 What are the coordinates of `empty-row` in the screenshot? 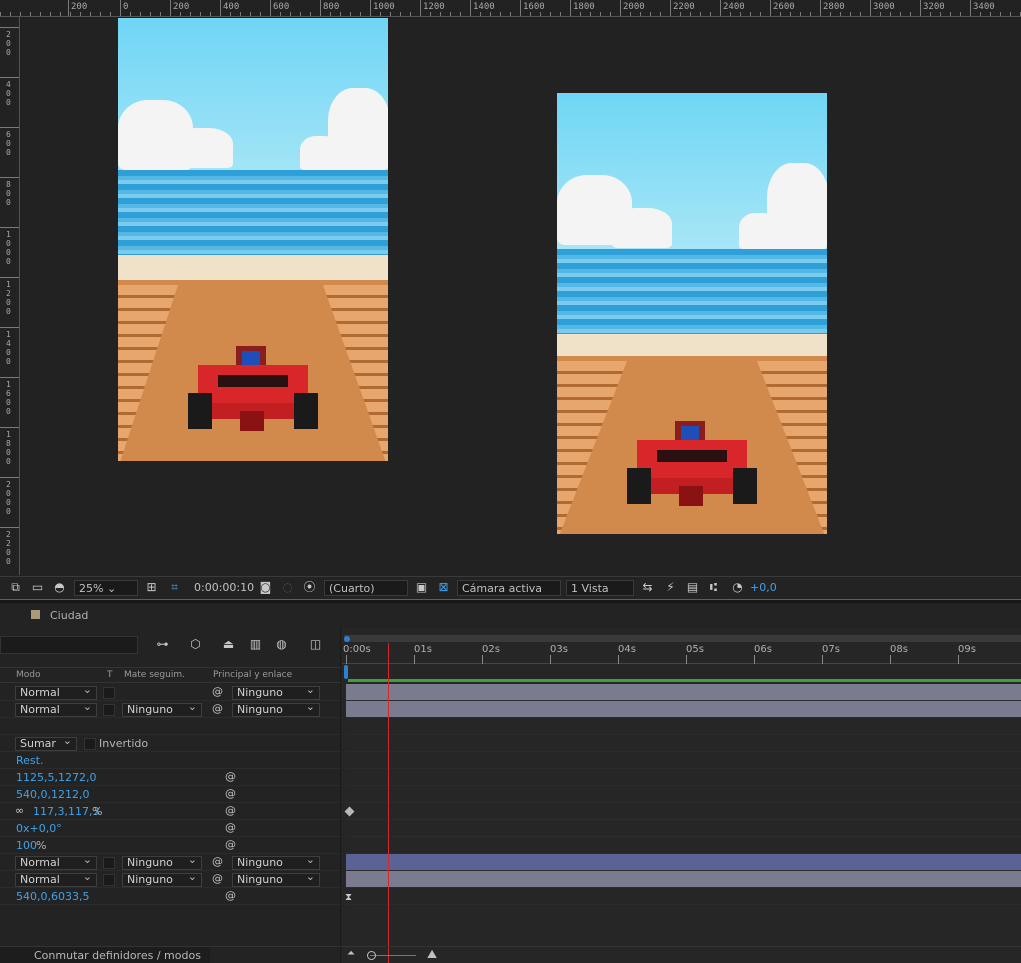 It's located at (170, 726).